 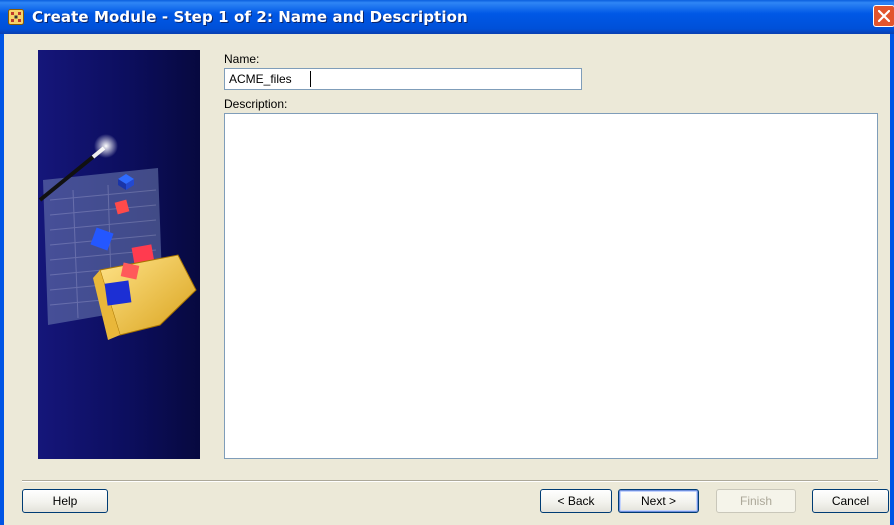 I want to click on description-label-text: Description:, so click(x=256, y=104).